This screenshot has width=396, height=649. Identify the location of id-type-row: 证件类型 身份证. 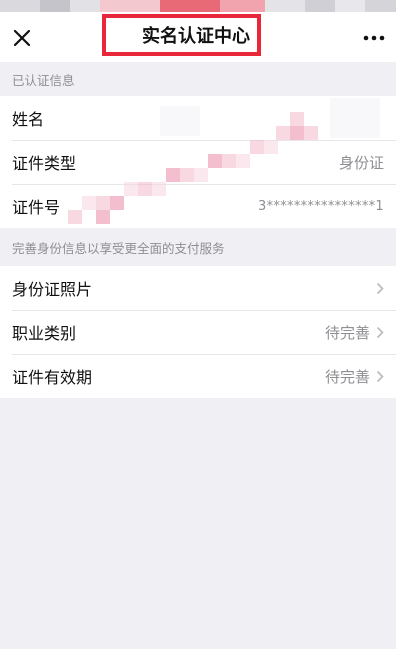
(198, 162).